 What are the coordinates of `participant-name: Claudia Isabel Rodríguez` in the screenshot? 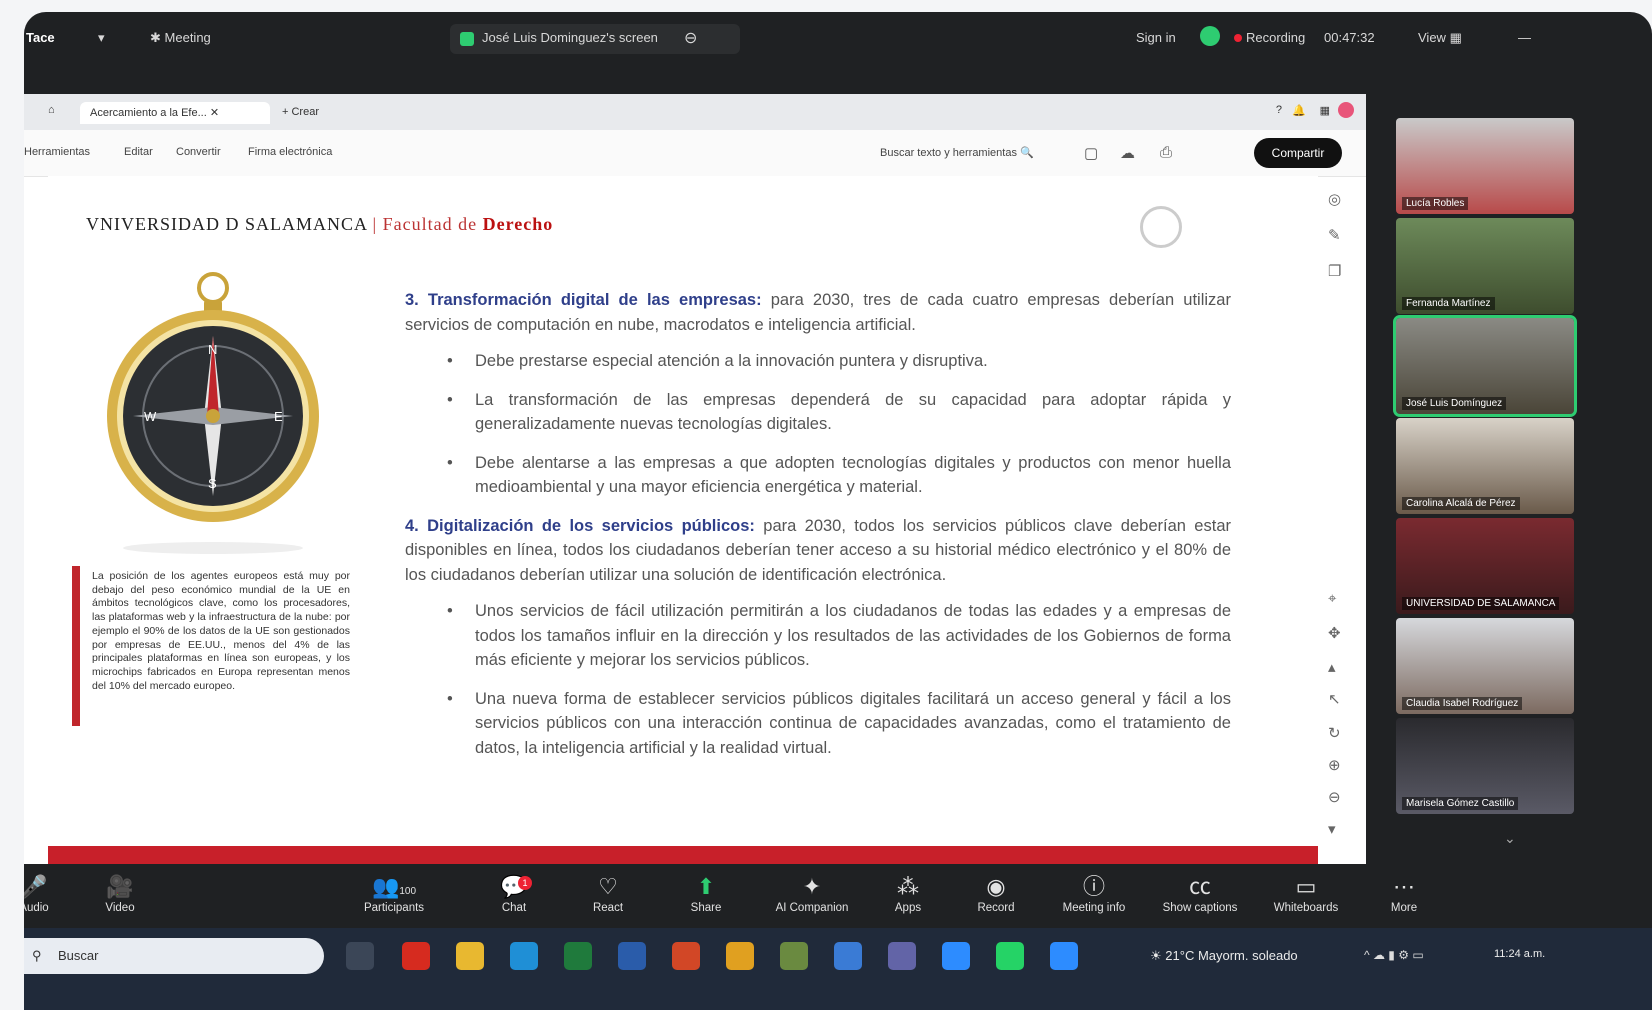 It's located at (1462, 703).